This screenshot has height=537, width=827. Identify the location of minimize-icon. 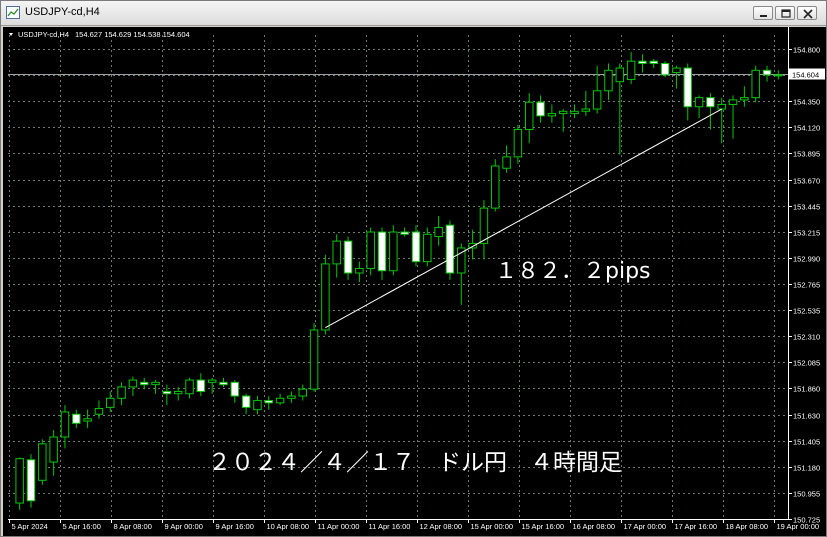
(763, 16).